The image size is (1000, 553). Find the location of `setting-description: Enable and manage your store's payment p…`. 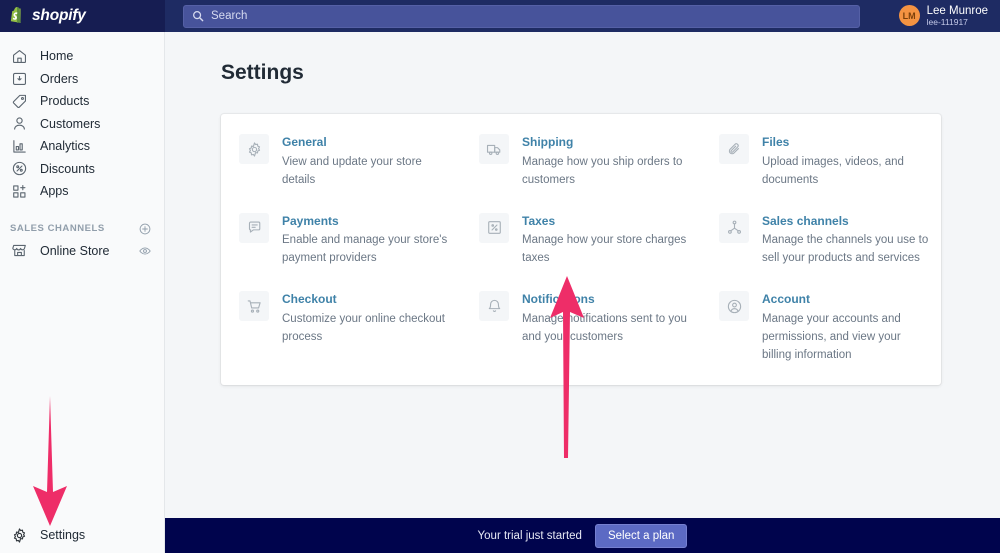

setting-description: Enable and manage your store's payment p… is located at coordinates (365, 249).